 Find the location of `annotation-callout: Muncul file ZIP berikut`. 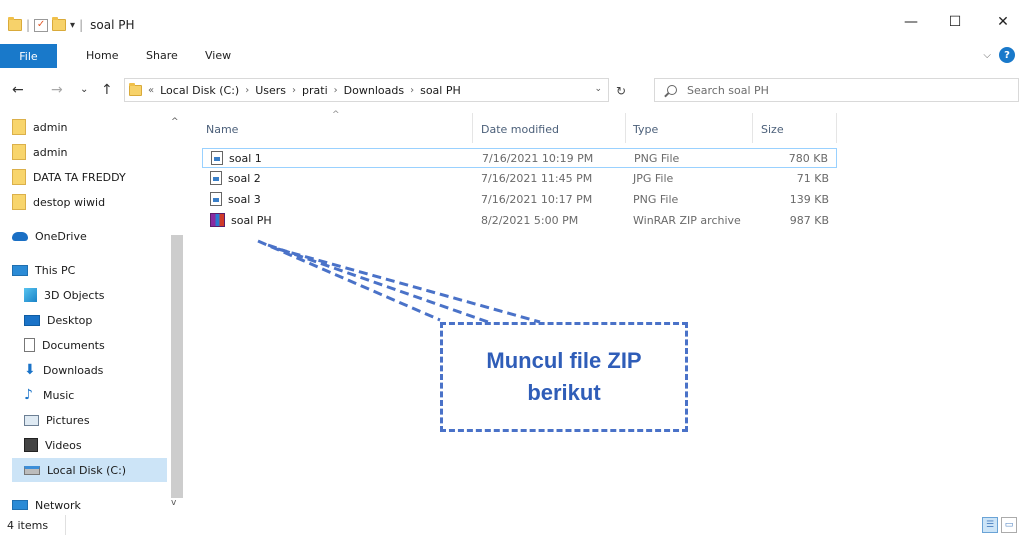

annotation-callout: Muncul file ZIP berikut is located at coordinates (564, 377).